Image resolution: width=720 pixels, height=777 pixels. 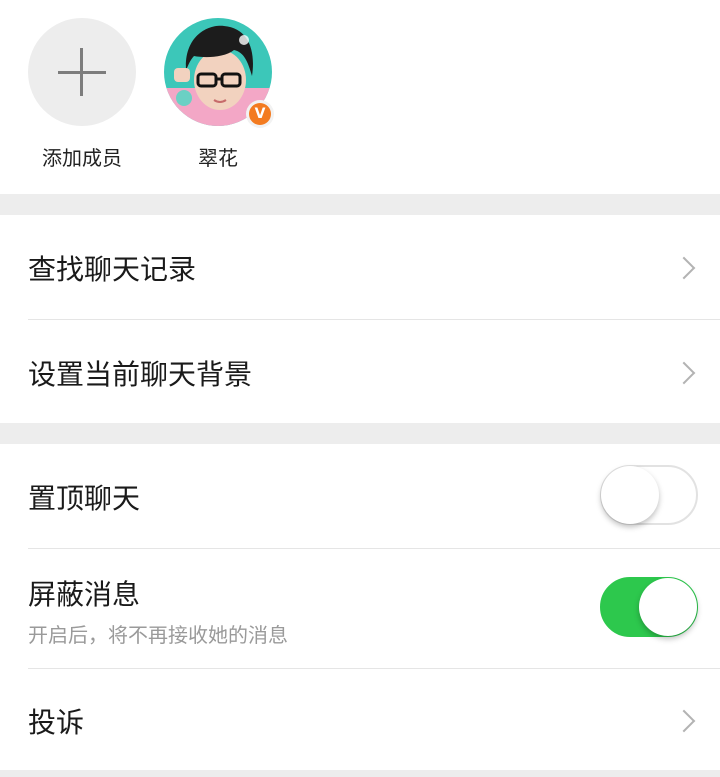 What do you see at coordinates (218, 158) in the screenshot?
I see `member-name: 翠花` at bounding box center [218, 158].